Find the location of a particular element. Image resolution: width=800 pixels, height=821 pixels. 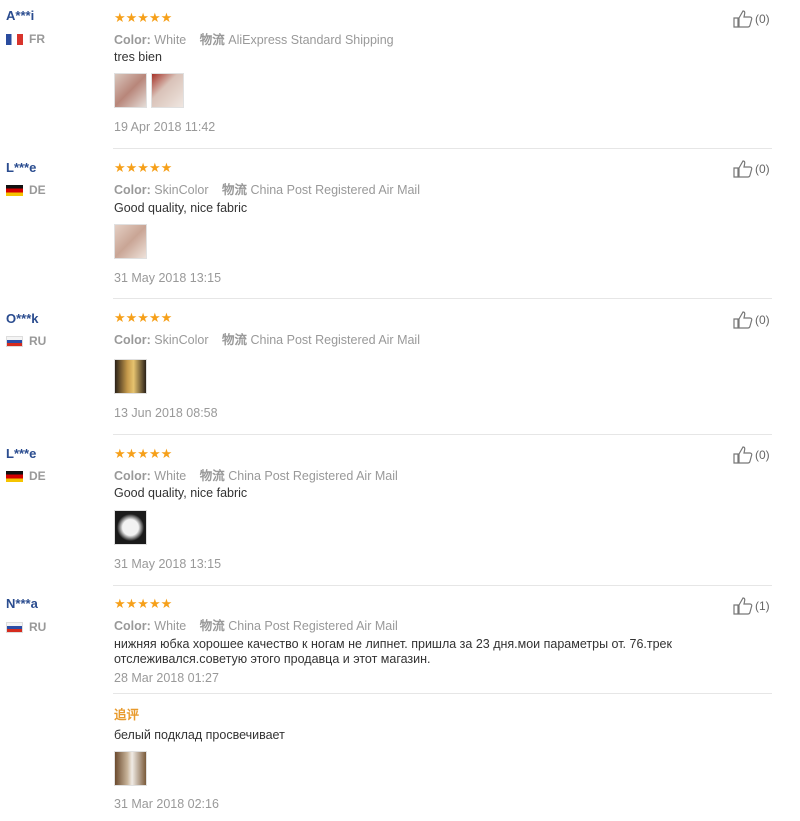

like-count: (1) is located at coordinates (762, 606).